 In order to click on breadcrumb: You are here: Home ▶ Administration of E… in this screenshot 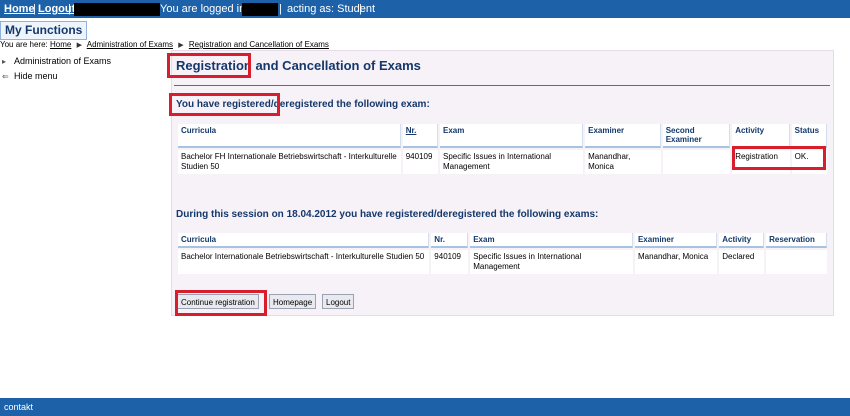, I will do `click(164, 44)`.